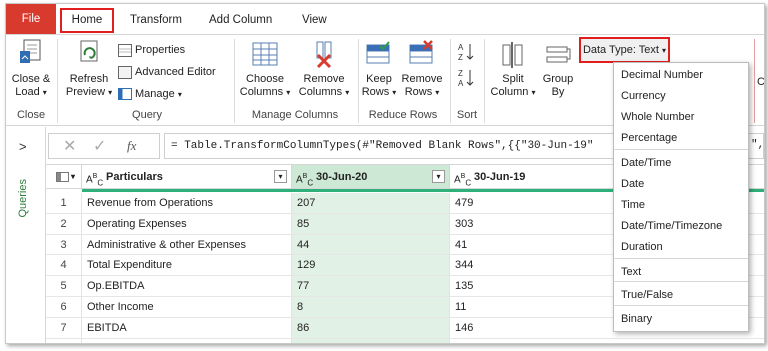 This screenshot has height=351, width=768. What do you see at coordinates (187, 203) in the screenshot?
I see `cell-particulars: Revenue from Operations` at bounding box center [187, 203].